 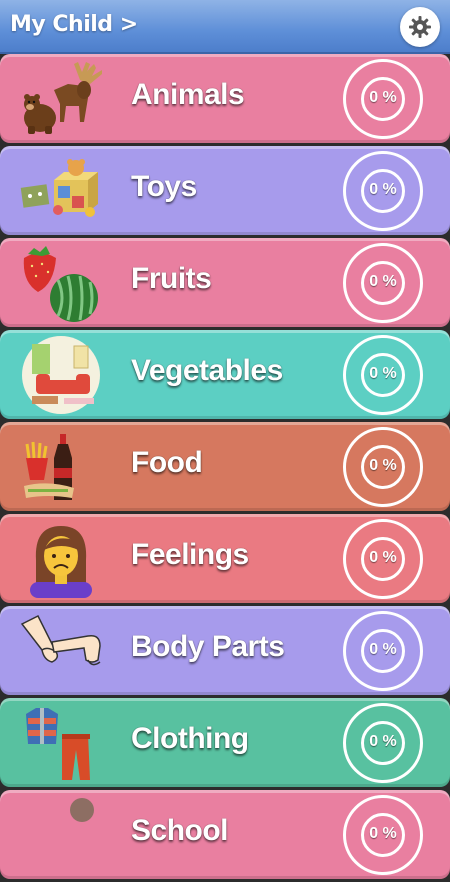 I want to click on category-row-body-parts: Body Parts 0 %, so click(x=225, y=650).